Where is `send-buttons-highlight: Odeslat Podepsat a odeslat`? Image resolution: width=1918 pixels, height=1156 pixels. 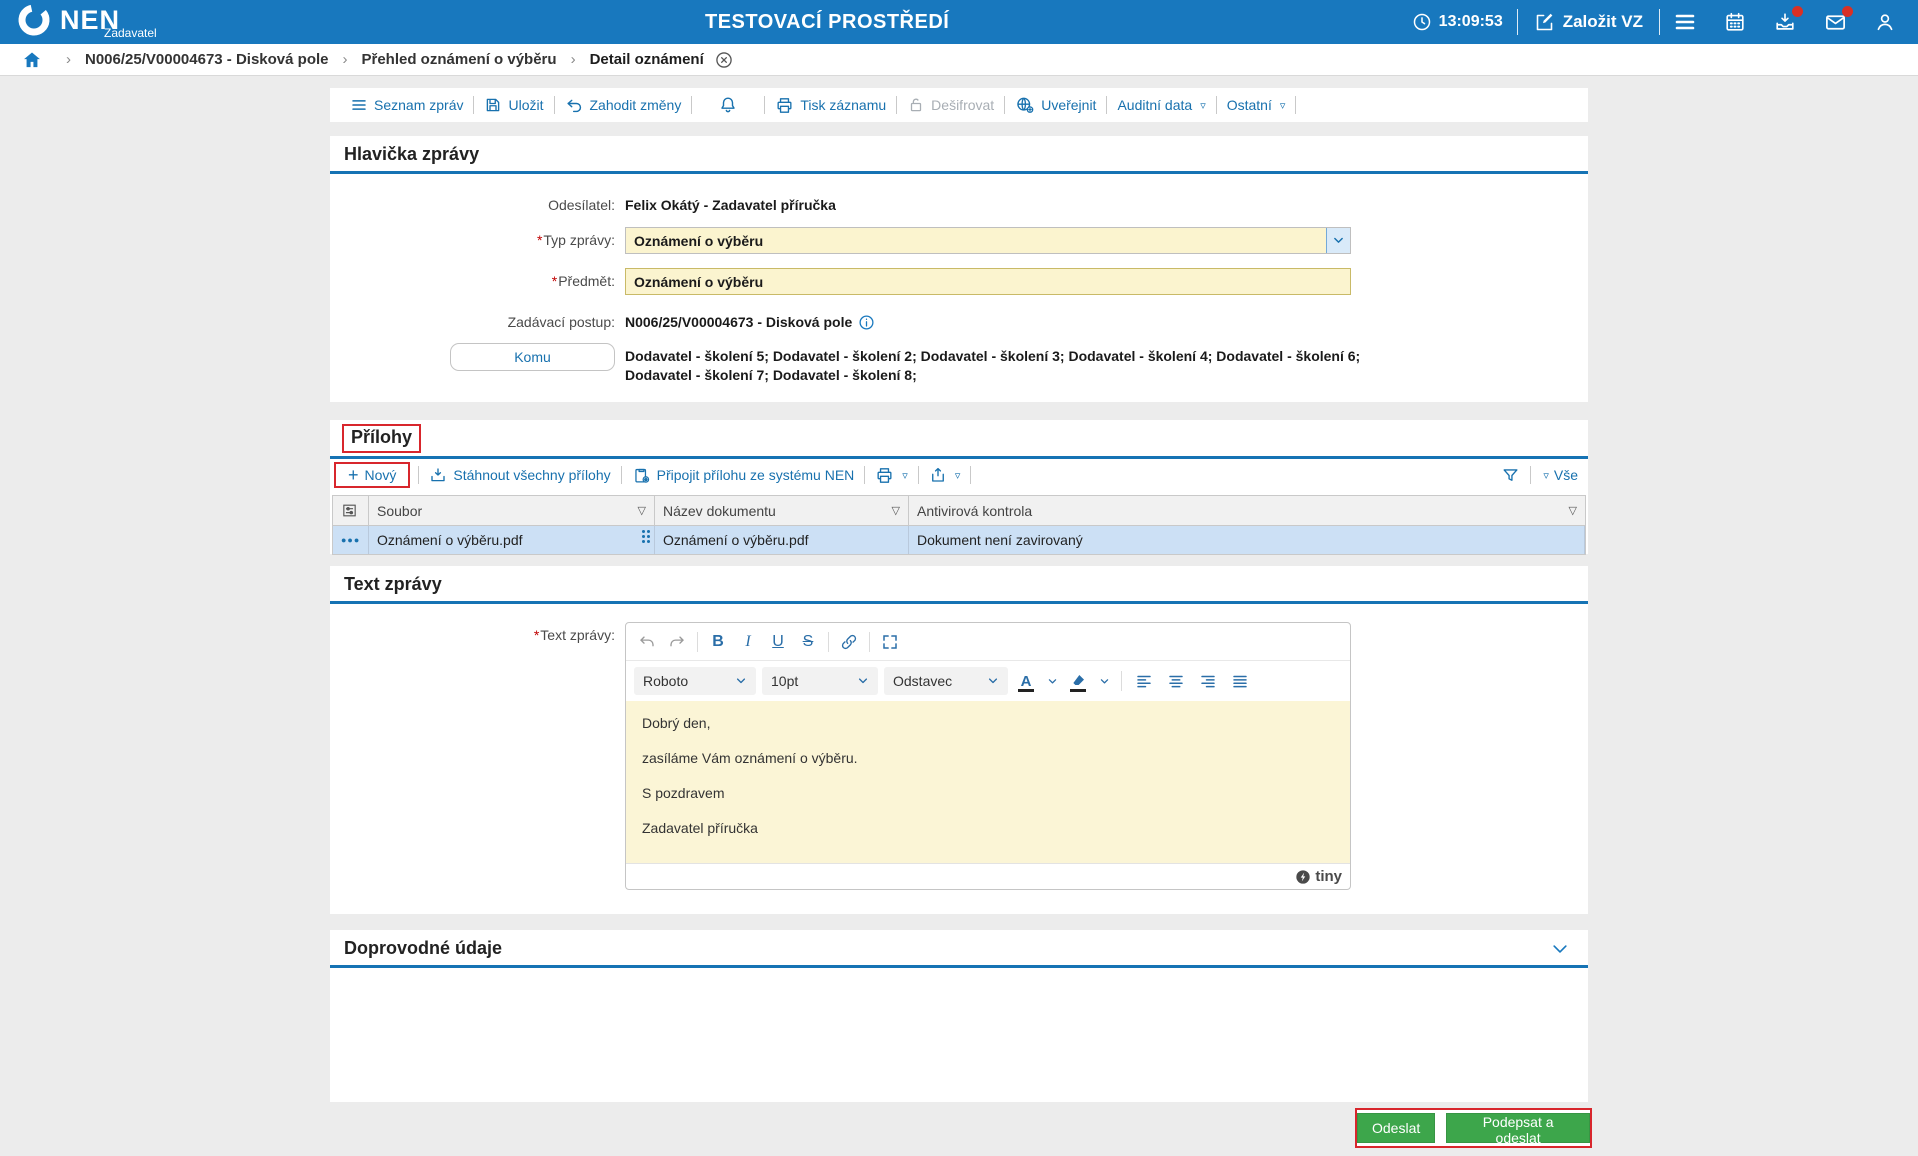
send-buttons-highlight: Odeslat Podepsat a odeslat is located at coordinates (1473, 1128).